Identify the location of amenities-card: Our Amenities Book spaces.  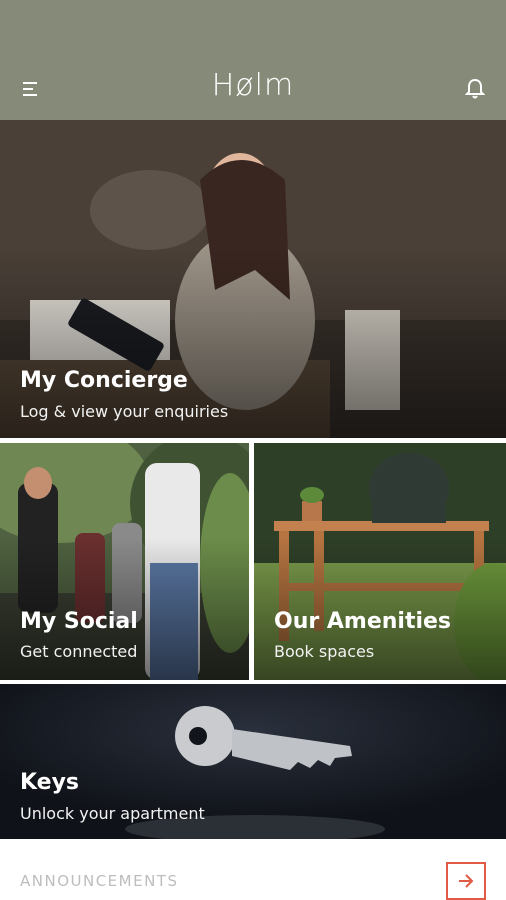
(380, 561).